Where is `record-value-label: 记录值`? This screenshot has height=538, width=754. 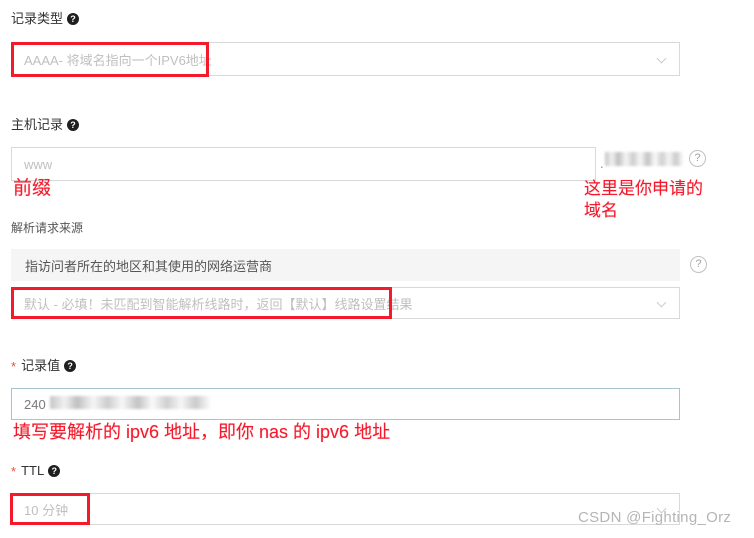 record-value-label: 记录值 is located at coordinates (41, 365).